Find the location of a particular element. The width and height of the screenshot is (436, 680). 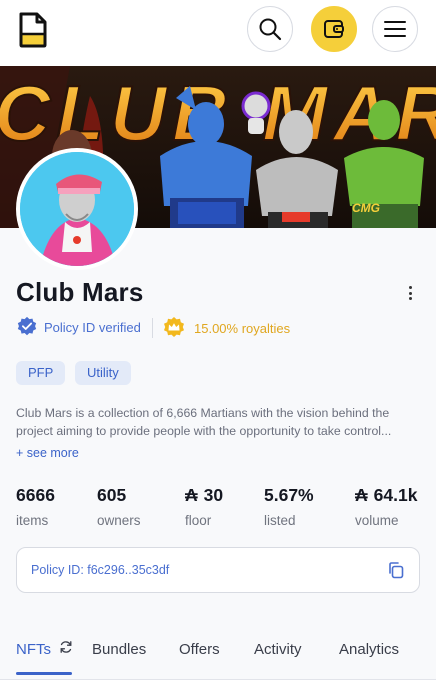

policy-id-box: Policy ID: f6c296..35c3df is located at coordinates (218, 570).